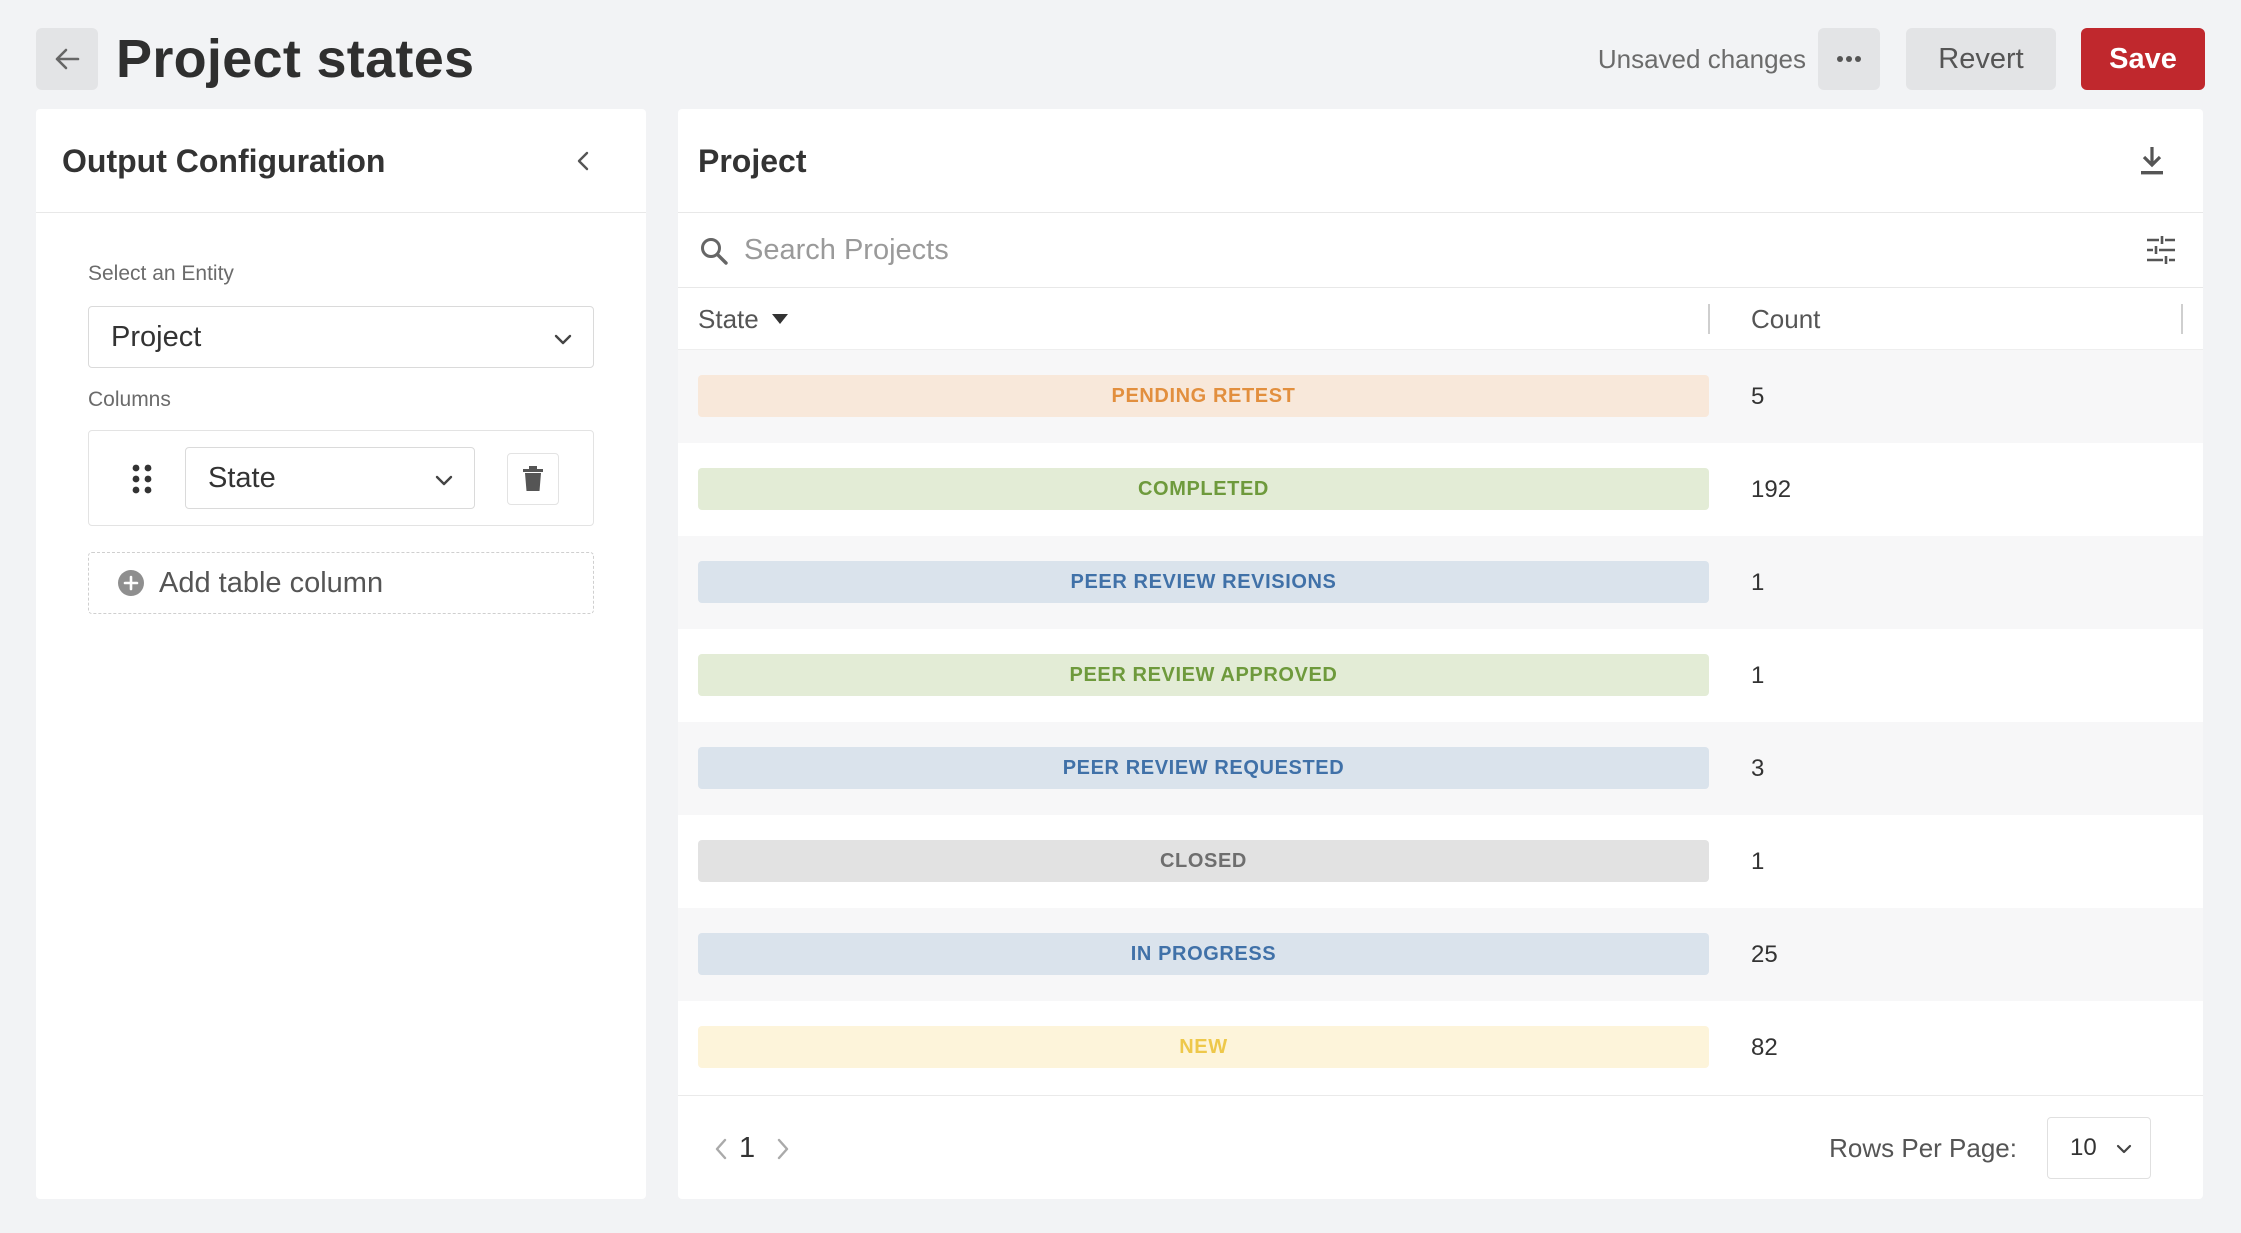 The height and width of the screenshot is (1233, 2241). What do you see at coordinates (714, 251) in the screenshot?
I see `search-icon` at bounding box center [714, 251].